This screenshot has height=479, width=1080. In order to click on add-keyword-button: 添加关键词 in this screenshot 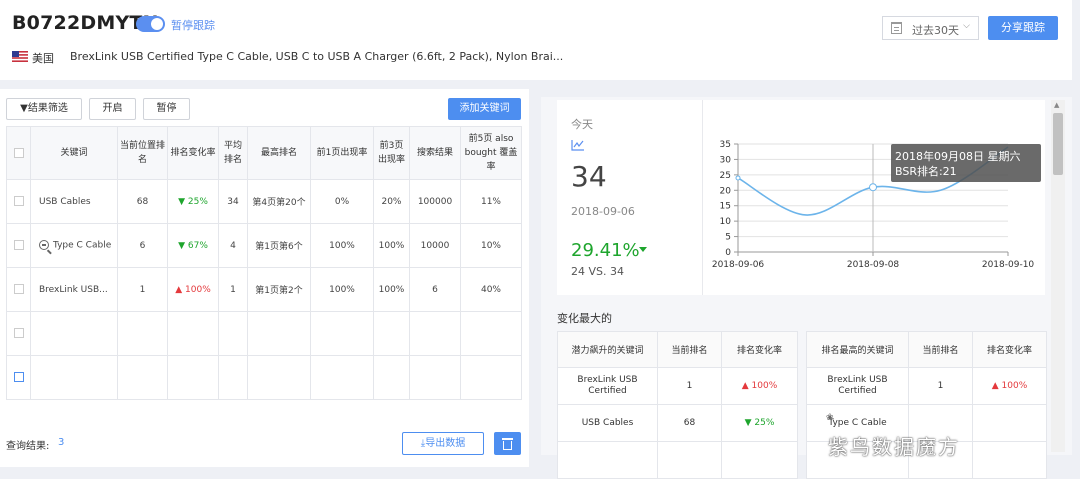, I will do `click(484, 109)`.